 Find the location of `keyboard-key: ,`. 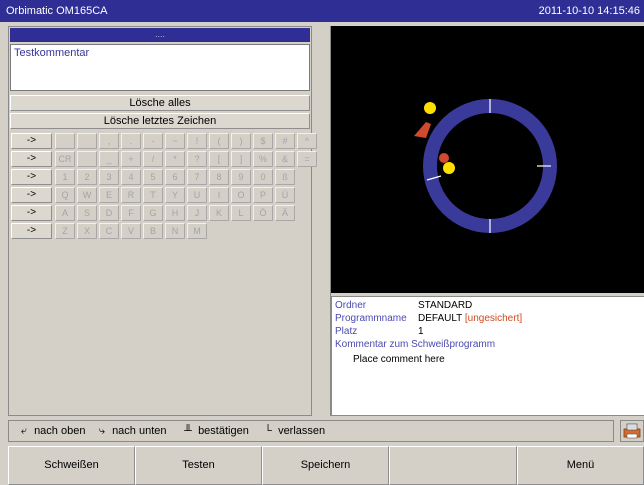

keyboard-key: , is located at coordinates (109, 141).